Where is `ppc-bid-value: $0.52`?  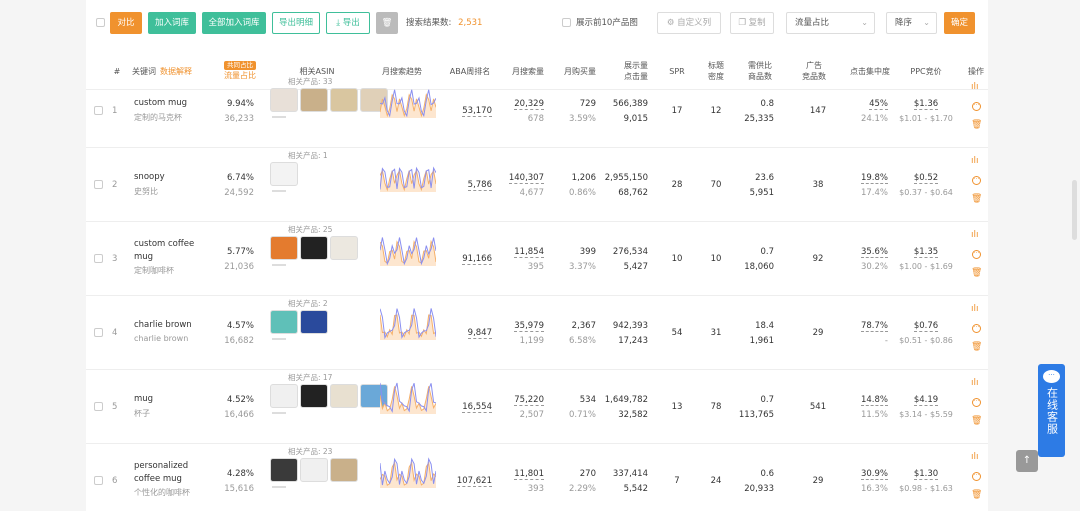 ppc-bid-value: $0.52 is located at coordinates (926, 178).